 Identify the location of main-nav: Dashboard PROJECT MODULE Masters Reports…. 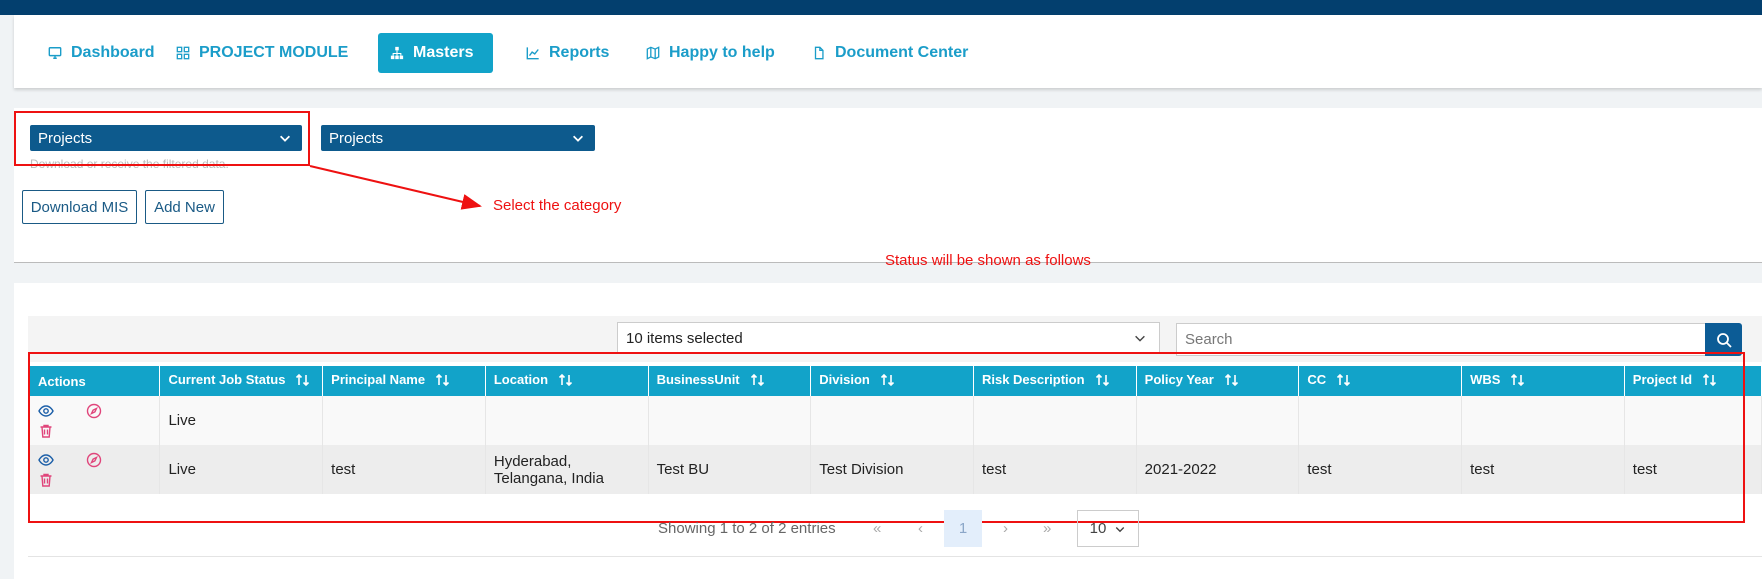
(888, 51).